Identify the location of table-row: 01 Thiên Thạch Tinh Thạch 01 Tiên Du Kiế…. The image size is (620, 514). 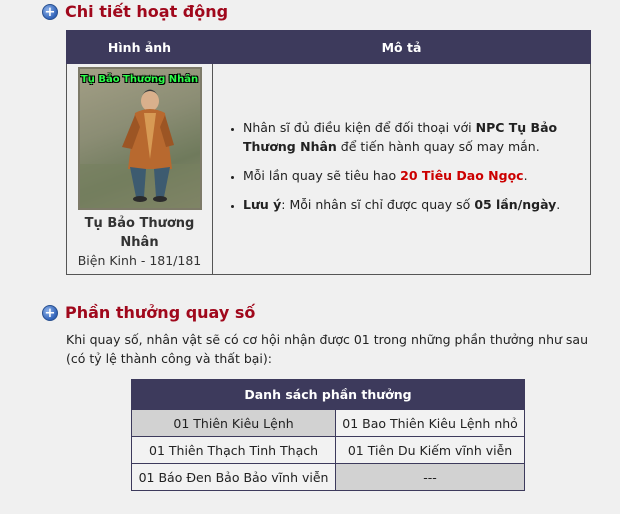
(328, 450).